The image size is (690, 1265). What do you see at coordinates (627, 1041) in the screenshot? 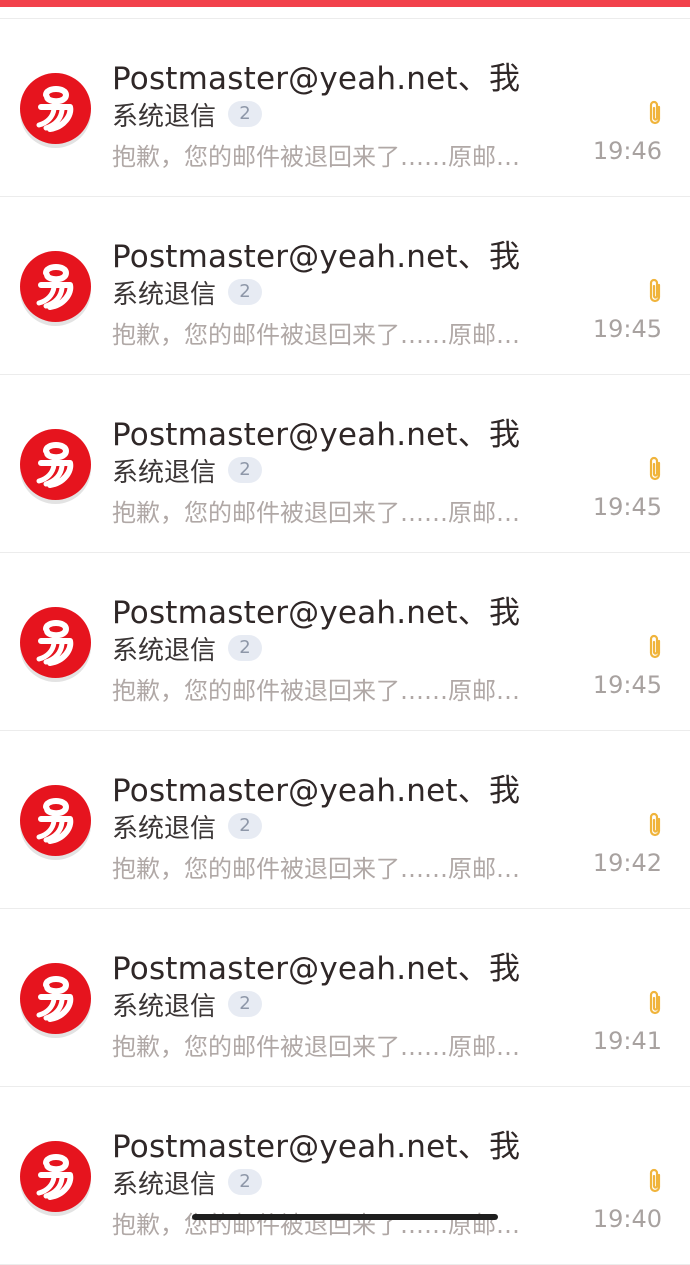
I see `mail-time: 19:41` at bounding box center [627, 1041].